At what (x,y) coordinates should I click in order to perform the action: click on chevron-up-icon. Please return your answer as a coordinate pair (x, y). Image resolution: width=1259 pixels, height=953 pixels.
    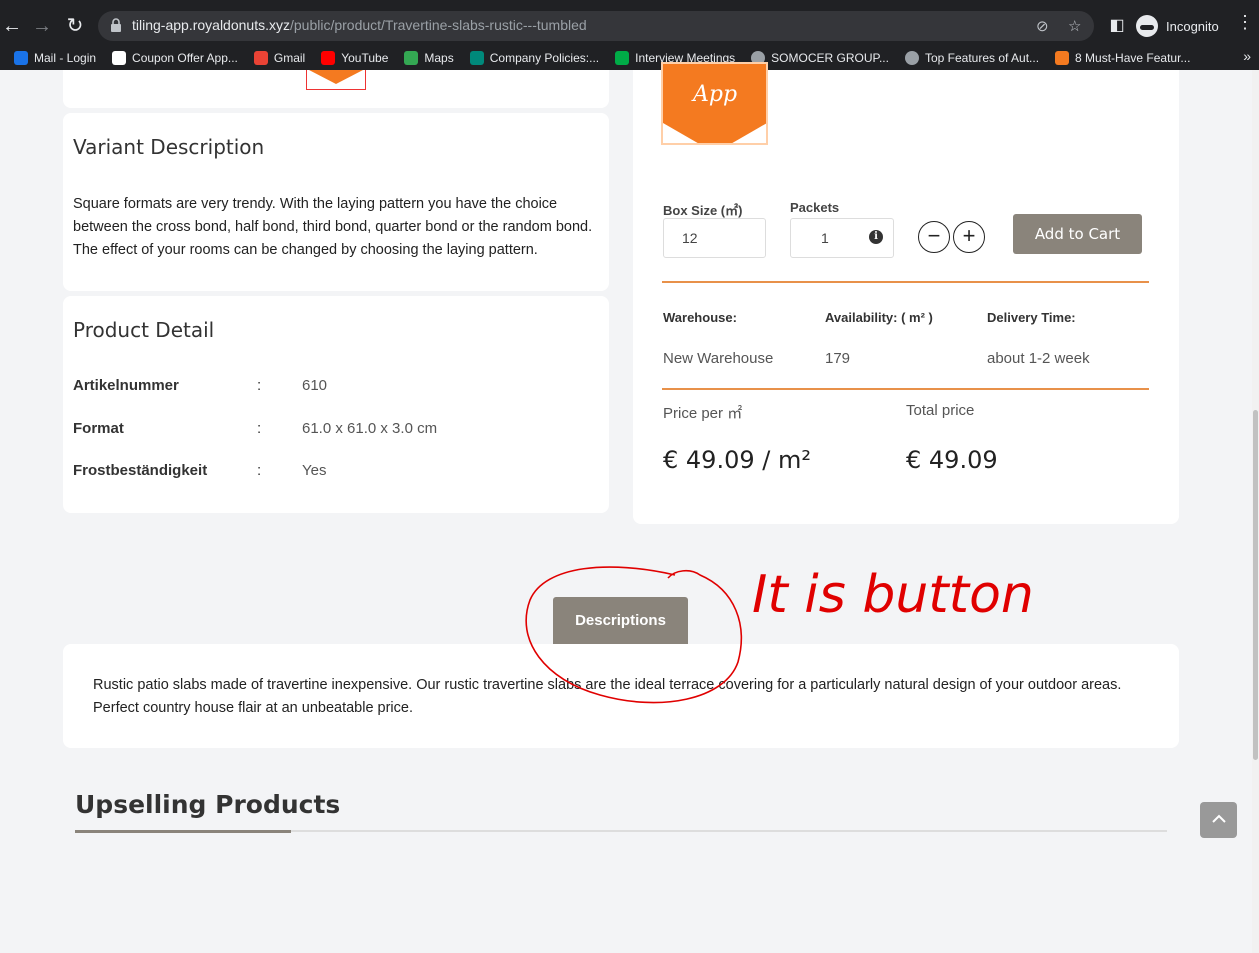
    Looking at the image, I should click on (1218, 818).